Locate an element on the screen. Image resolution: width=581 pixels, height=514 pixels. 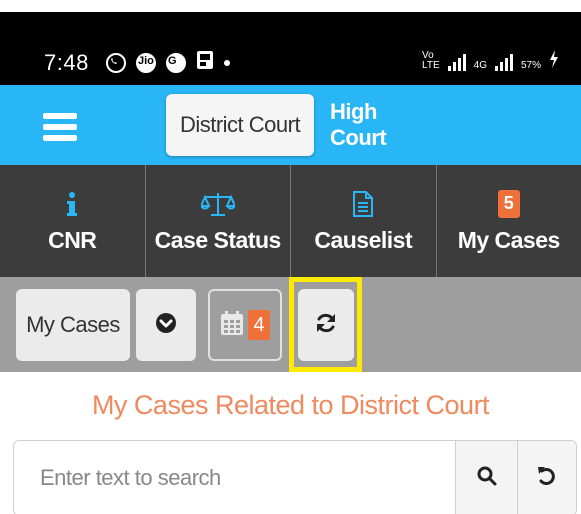
my-cases-badge-wrap: 5 is located at coordinates (508, 204).